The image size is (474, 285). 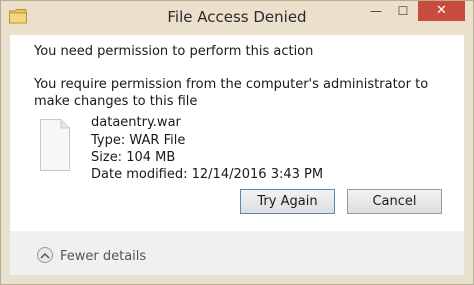 I want to click on file-name: dataentry.war, so click(x=136, y=122).